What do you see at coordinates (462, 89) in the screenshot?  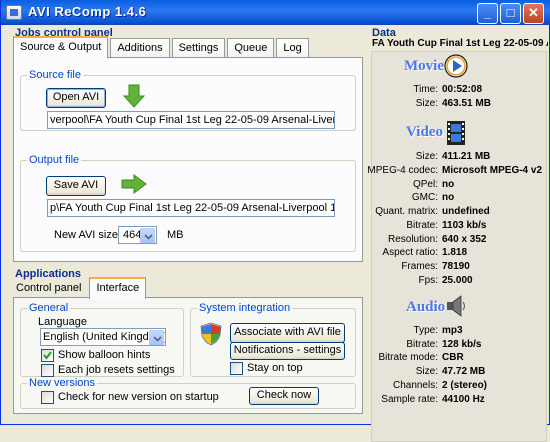 I see `movie-time-value: 00:52:08` at bounding box center [462, 89].